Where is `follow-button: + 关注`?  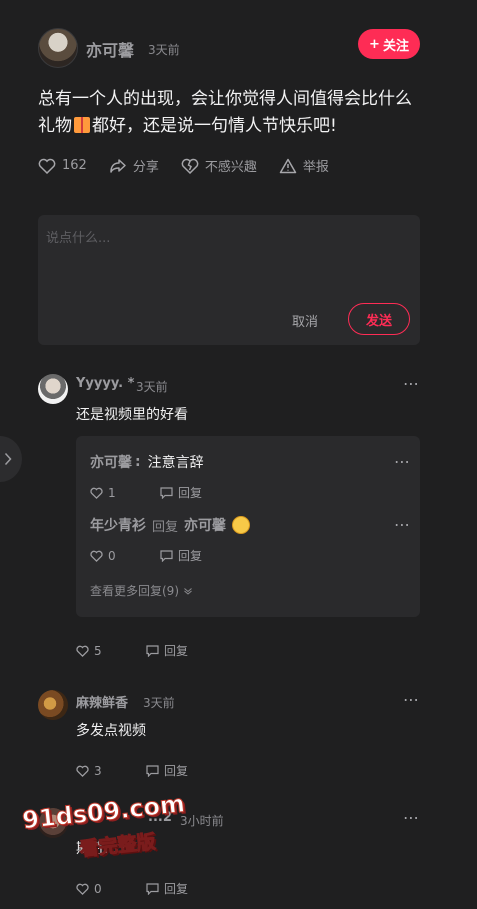
follow-button: + 关注 is located at coordinates (389, 44).